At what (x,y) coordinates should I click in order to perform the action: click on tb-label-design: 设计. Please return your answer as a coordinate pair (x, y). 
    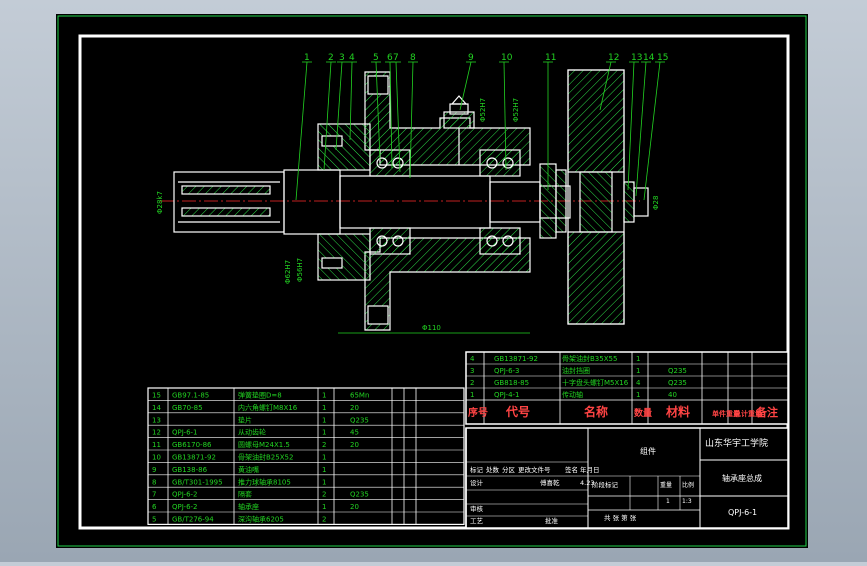
    Looking at the image, I should click on (477, 482).